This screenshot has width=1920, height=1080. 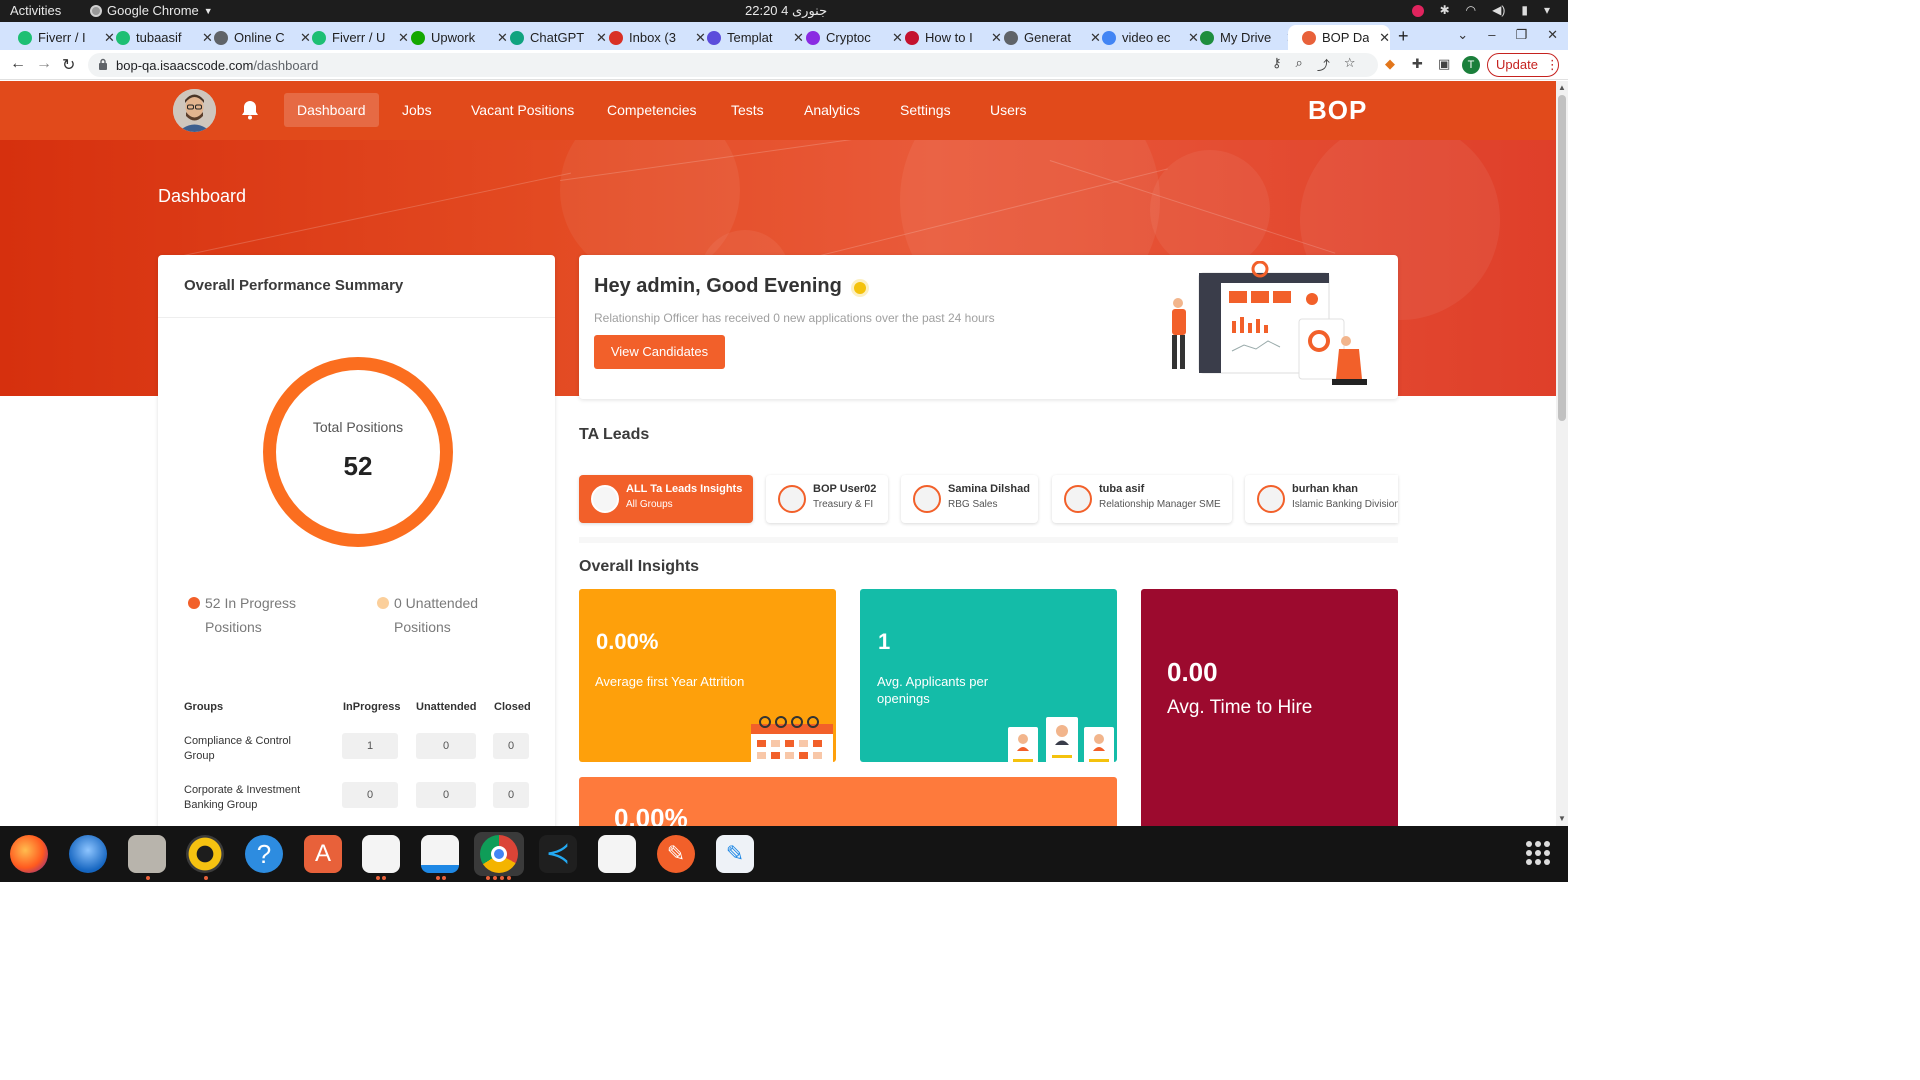 What do you see at coordinates (151, 10) in the screenshot?
I see `app-menu: Google Chrome ▼` at bounding box center [151, 10].